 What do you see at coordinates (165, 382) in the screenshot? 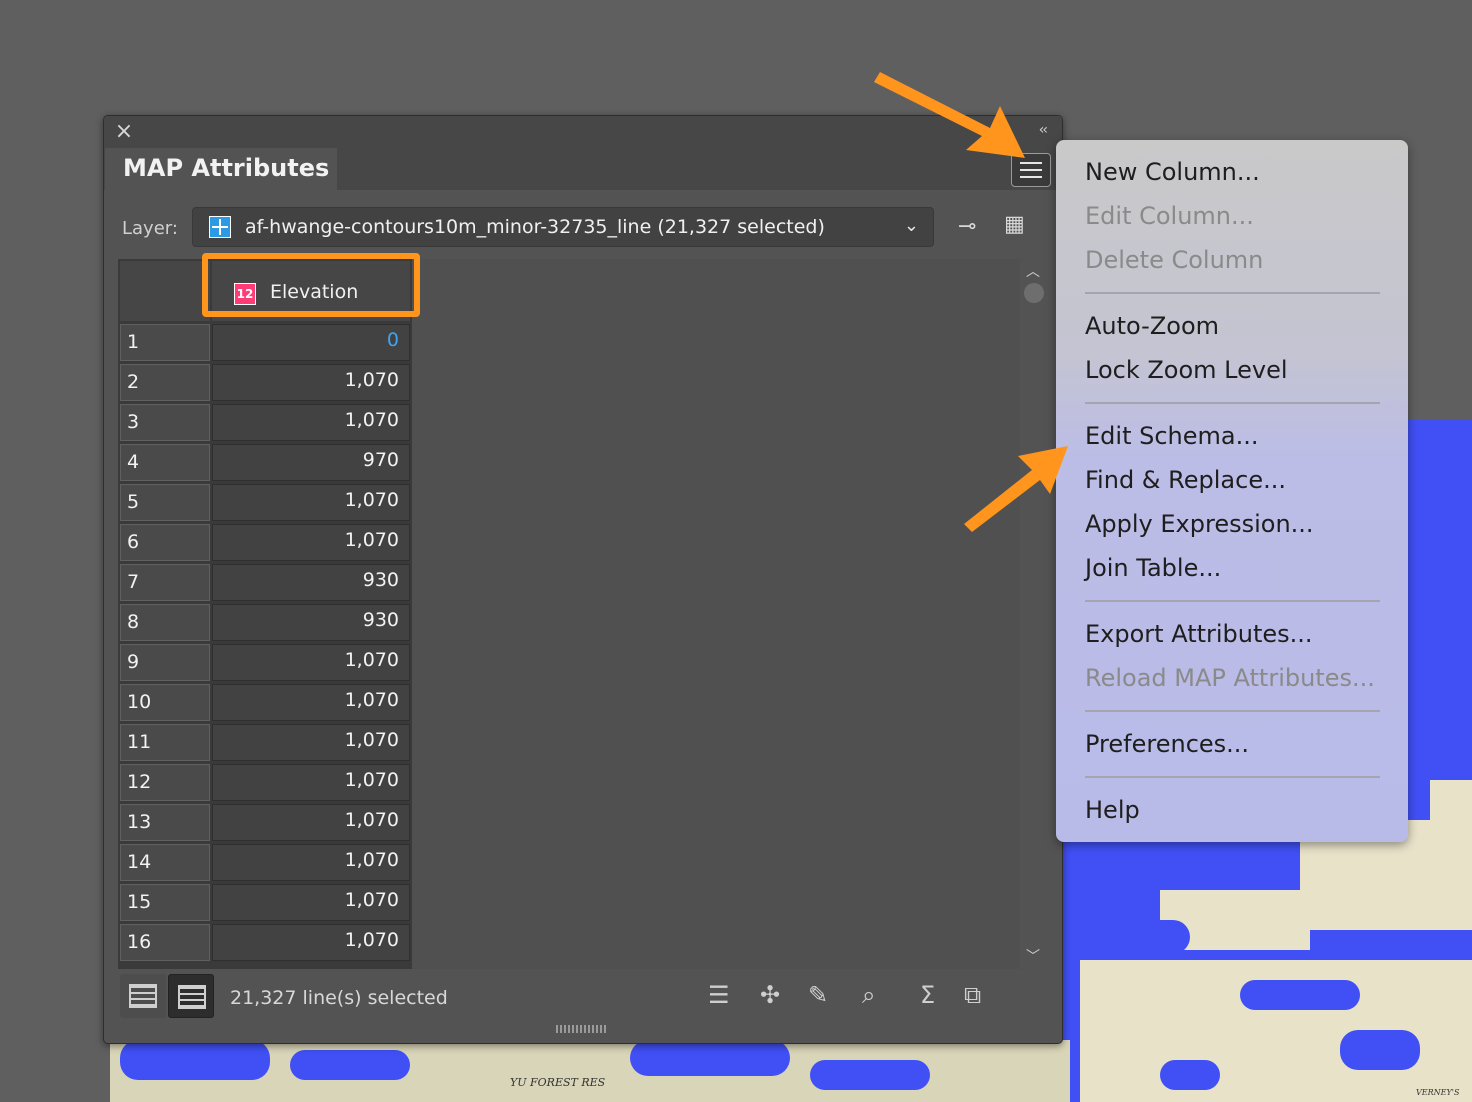
I see `row-number: 2` at bounding box center [165, 382].